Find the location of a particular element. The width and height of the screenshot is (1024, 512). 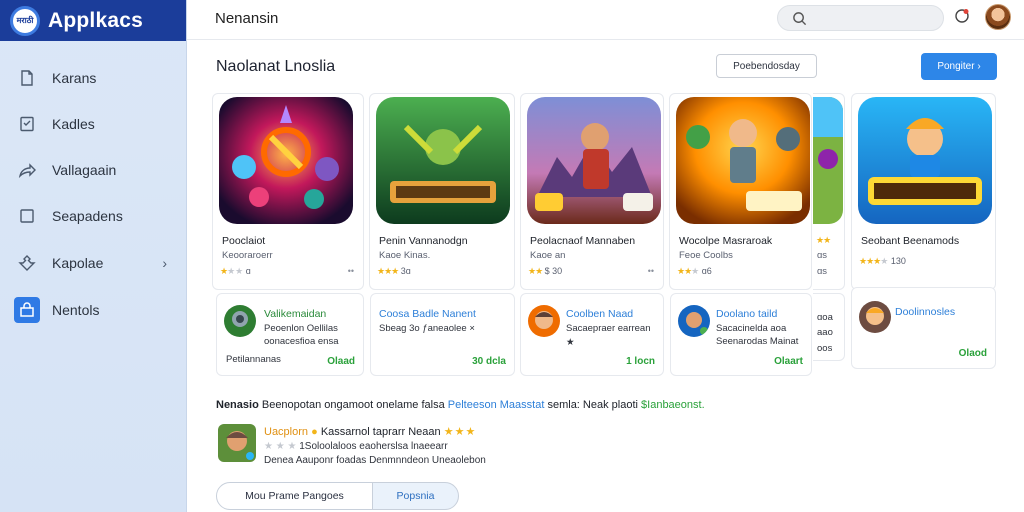

sidebar-item-kadles: Kadles is located at coordinates (93, 124).